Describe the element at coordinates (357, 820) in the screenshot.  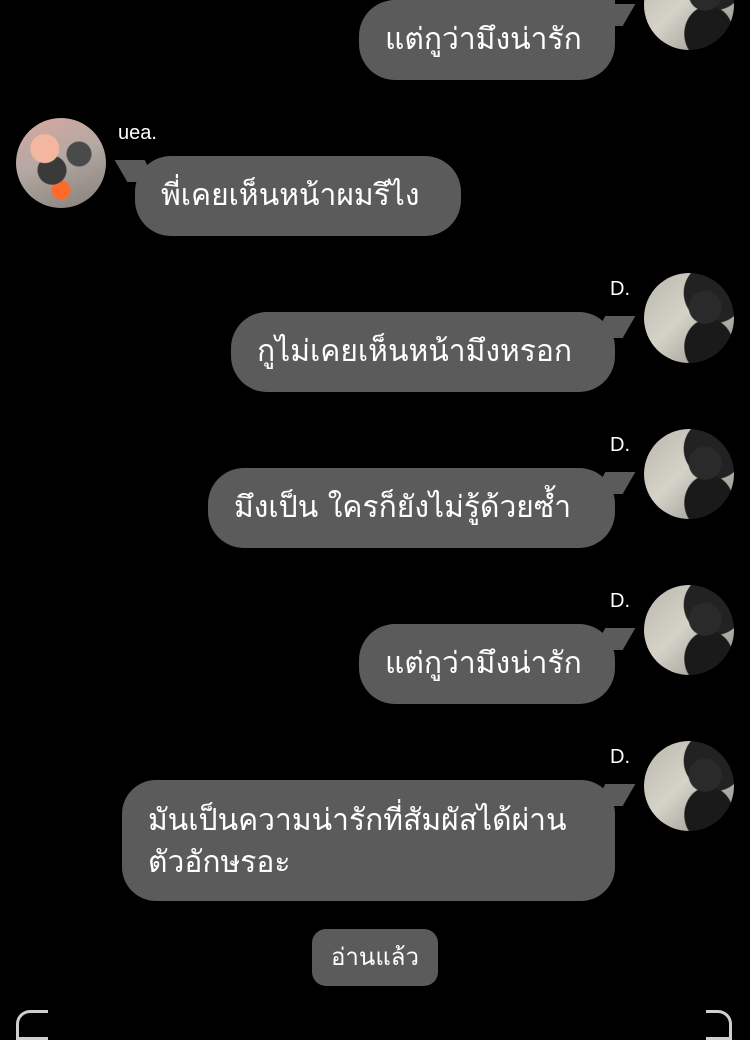
I see `message-text-line: มันเป็นความน่ารักที่สัมผัสได้ผ่าน` at that location.